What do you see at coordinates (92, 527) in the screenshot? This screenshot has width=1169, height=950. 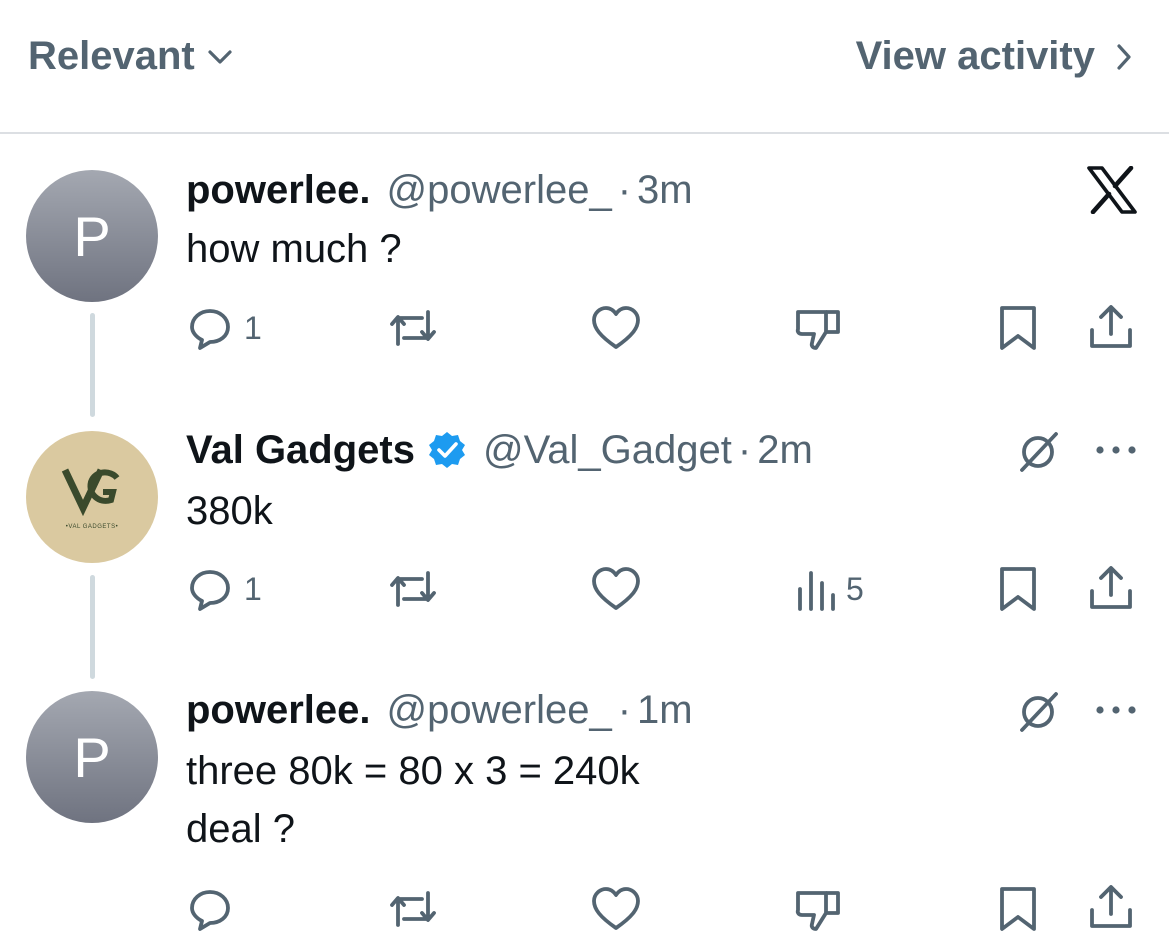 I see `avatar-label: •VAL GADGETS•` at bounding box center [92, 527].